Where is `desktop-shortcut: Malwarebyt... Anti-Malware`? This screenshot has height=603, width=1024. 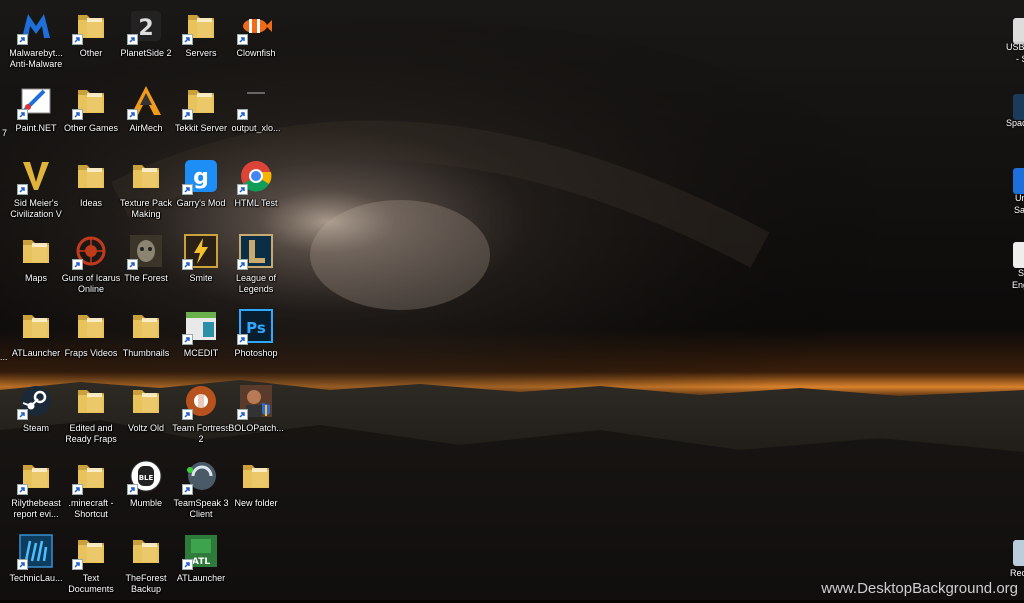 desktop-shortcut: Malwarebyt... Anti-Malware is located at coordinates (36, 42).